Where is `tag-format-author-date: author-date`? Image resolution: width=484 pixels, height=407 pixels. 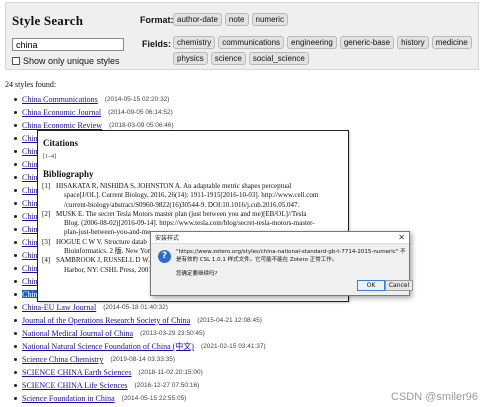 tag-format-author-date: author-date is located at coordinates (197, 19).